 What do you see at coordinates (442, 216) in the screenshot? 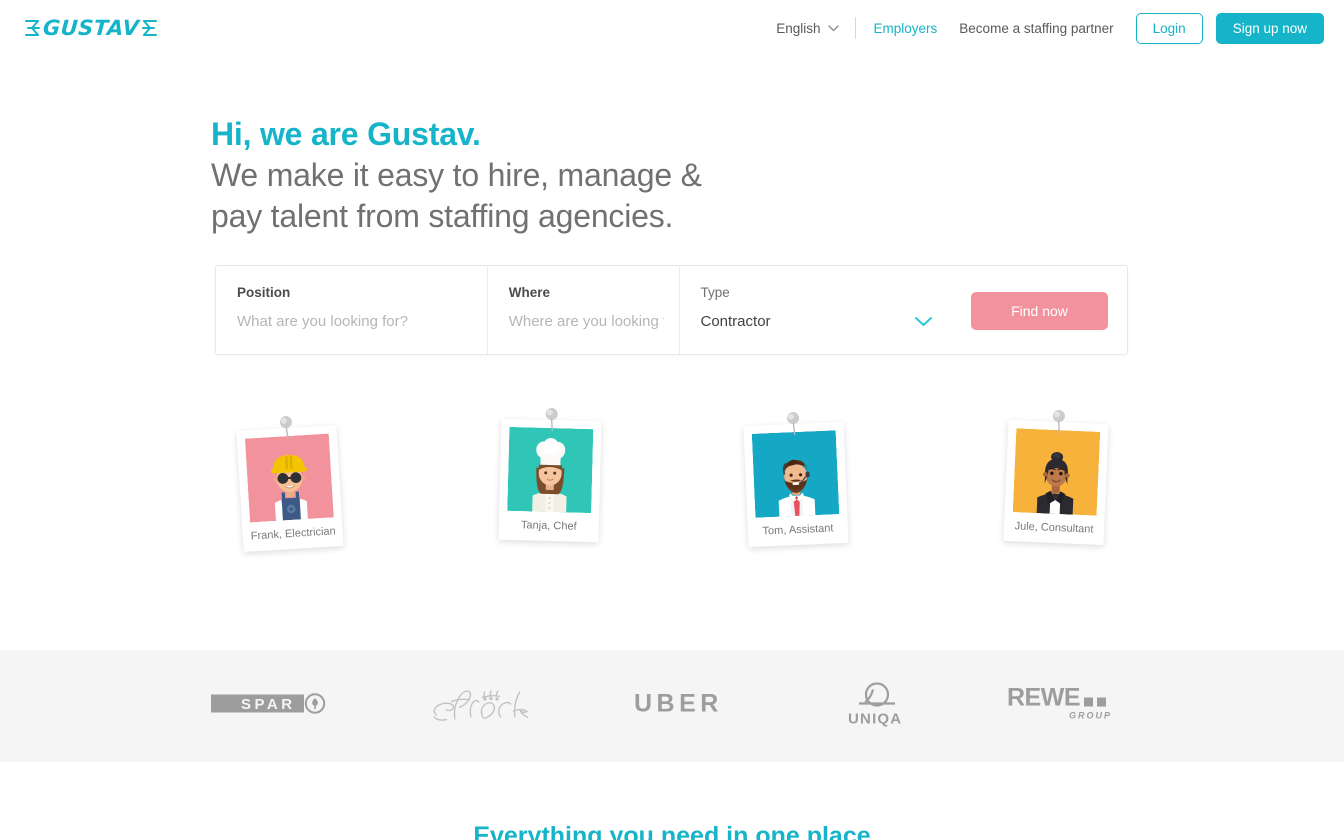
I see `hero-subline-2: pay talent from staffing agencies.` at bounding box center [442, 216].